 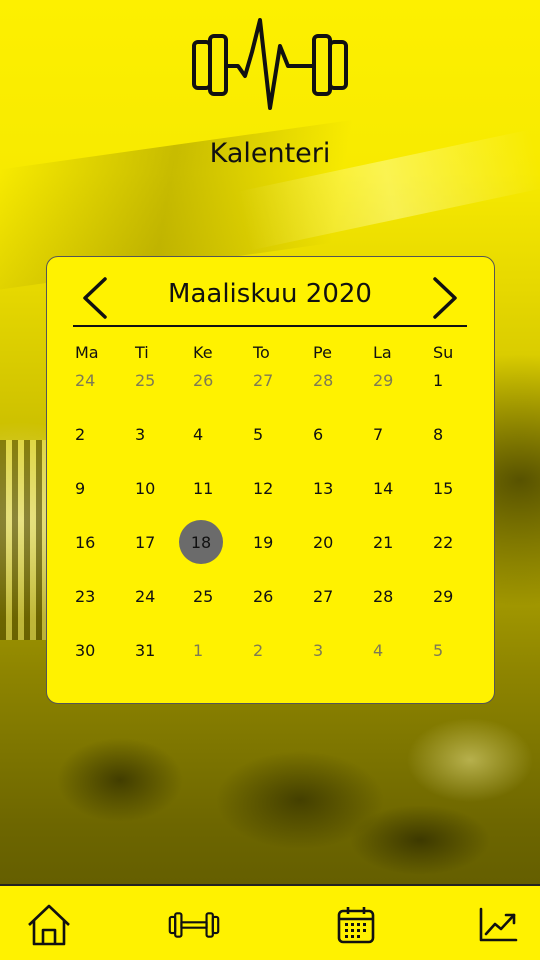 What do you see at coordinates (329, 542) in the screenshot?
I see `calendar-day: 20` at bounding box center [329, 542].